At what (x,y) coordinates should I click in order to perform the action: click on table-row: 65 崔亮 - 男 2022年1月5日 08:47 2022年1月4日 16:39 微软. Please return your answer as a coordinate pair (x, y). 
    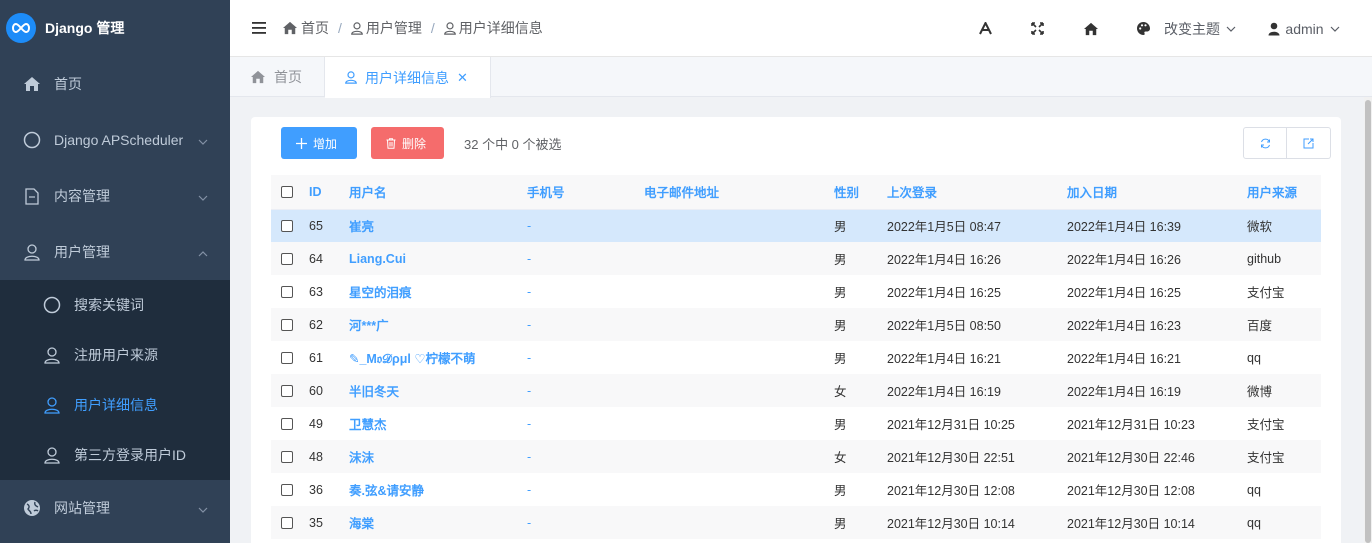
    Looking at the image, I should click on (796, 225).